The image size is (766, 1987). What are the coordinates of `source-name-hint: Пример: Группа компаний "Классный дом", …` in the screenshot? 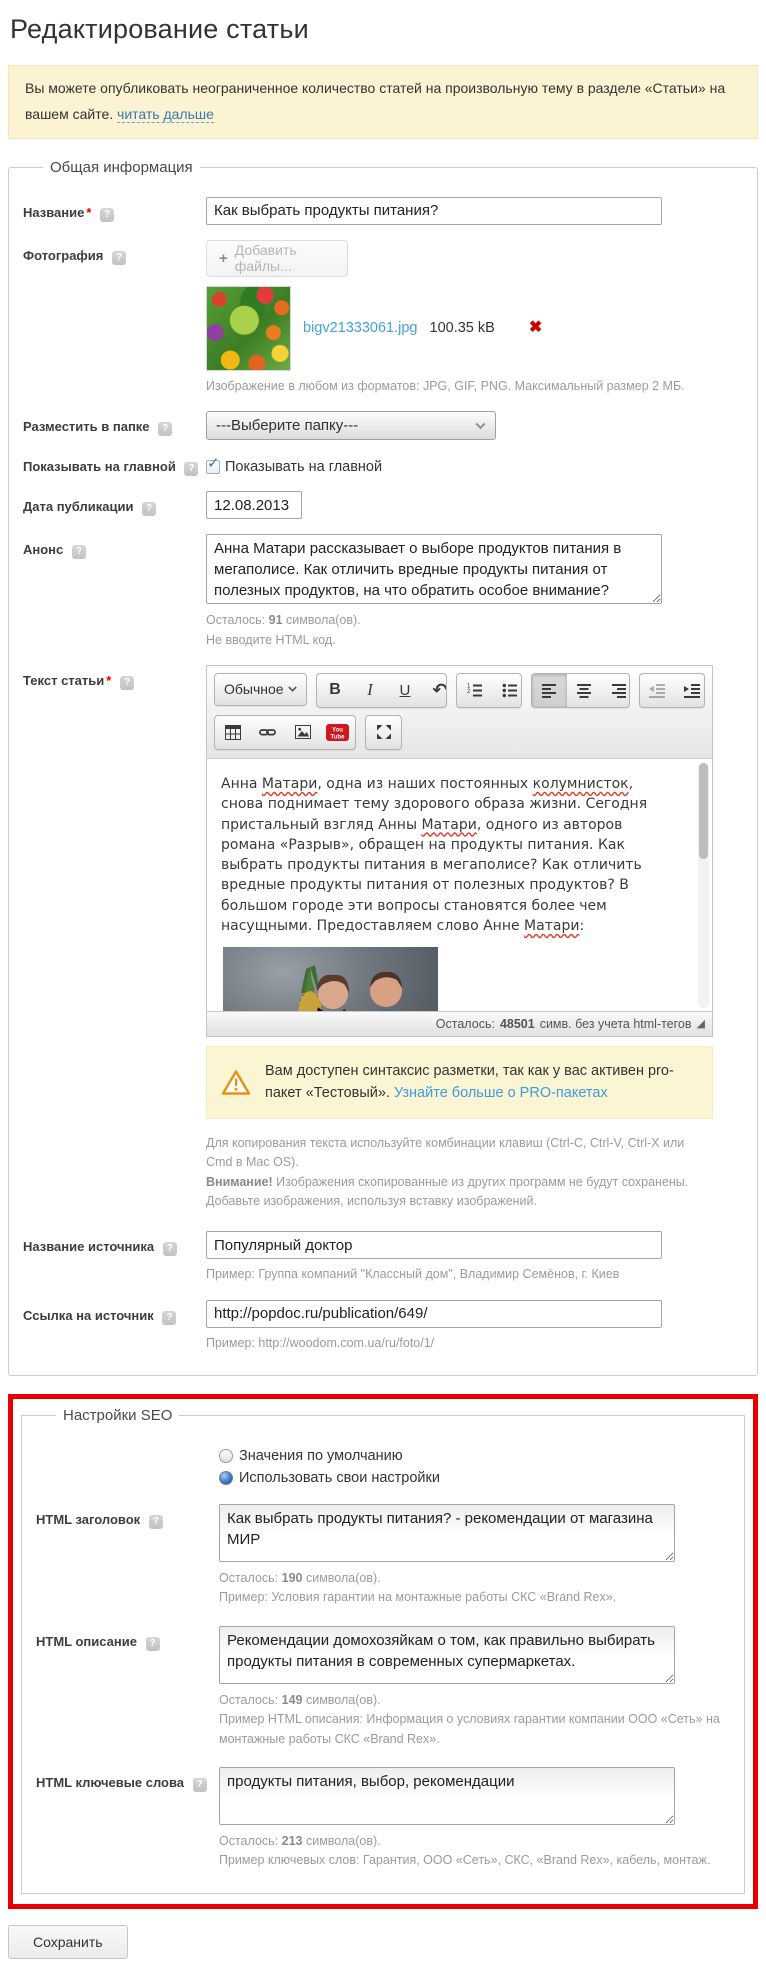 It's located at (413, 1274).